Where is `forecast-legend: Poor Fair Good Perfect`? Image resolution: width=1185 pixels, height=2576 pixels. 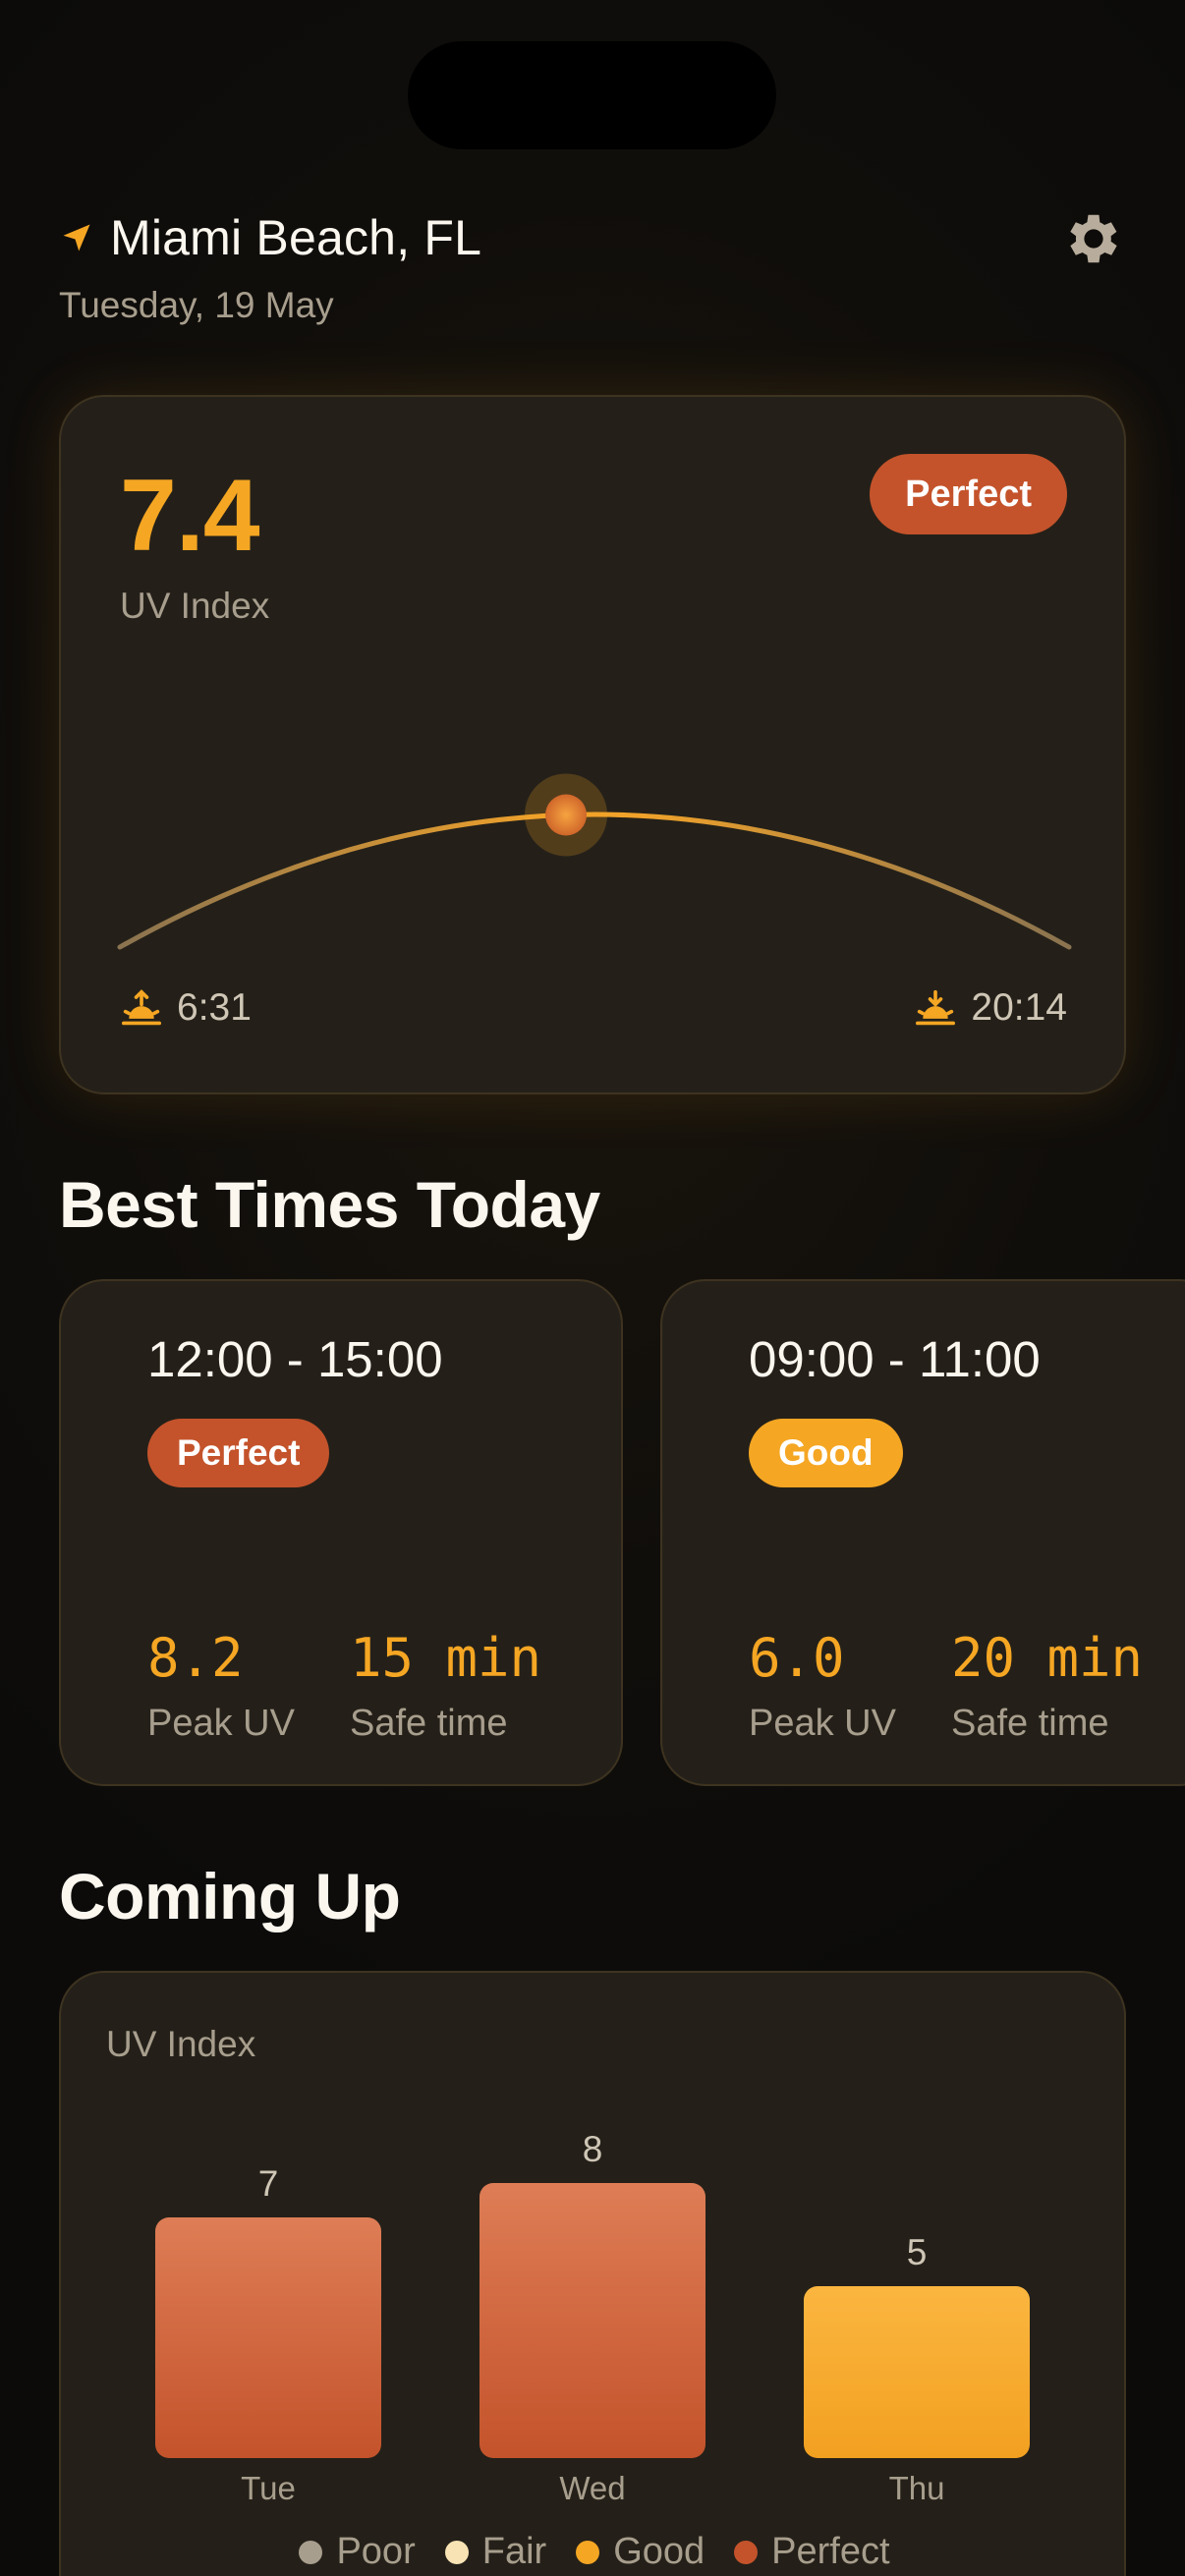 forecast-legend: Poor Fair Good Perfect is located at coordinates (594, 2552).